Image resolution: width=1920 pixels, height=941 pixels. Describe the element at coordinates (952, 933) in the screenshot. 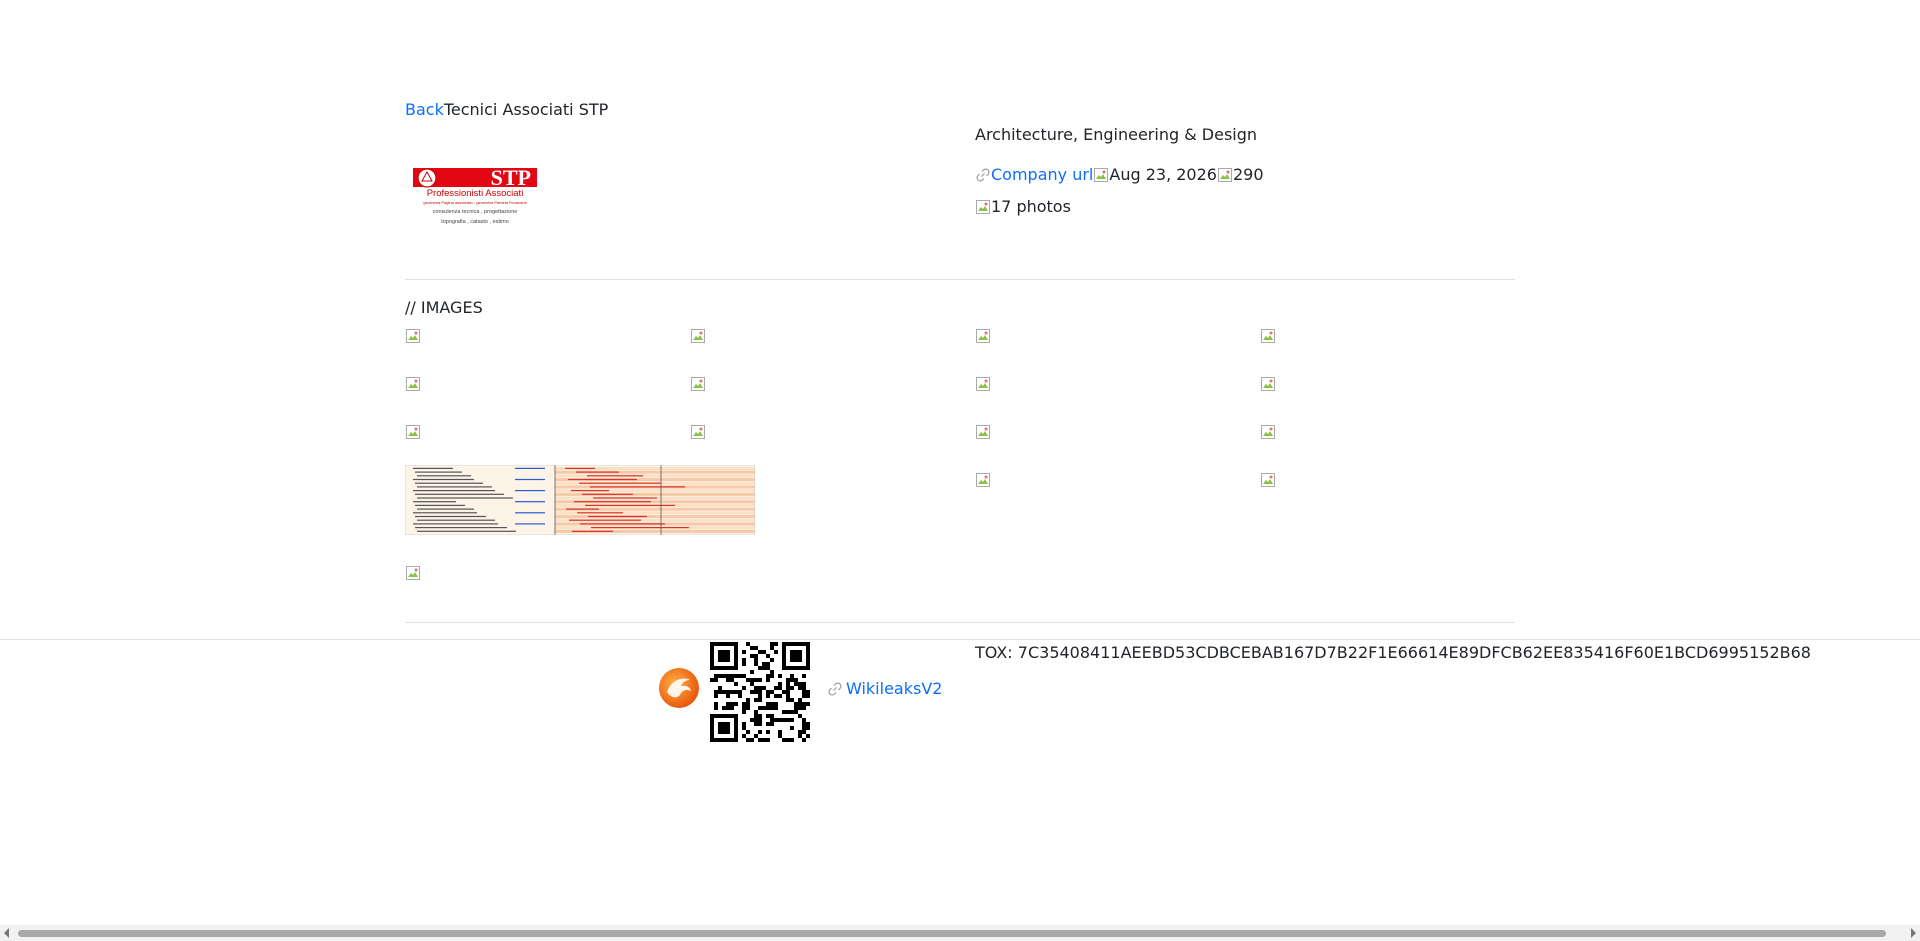

I see `scrollbar-thumb` at that location.